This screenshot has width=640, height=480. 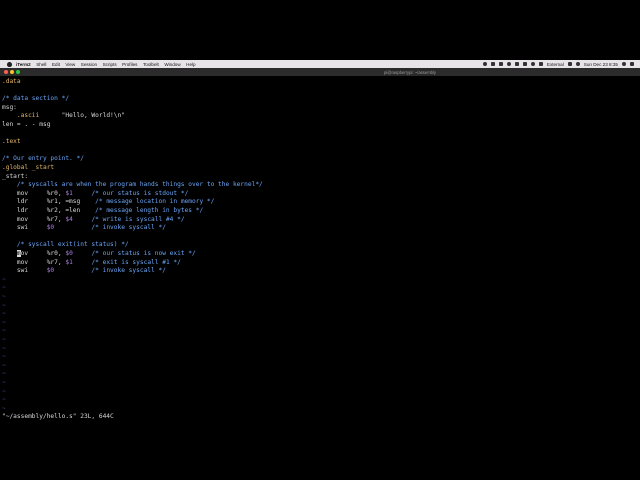 I want to click on tools-icon, so click(x=516, y=64).